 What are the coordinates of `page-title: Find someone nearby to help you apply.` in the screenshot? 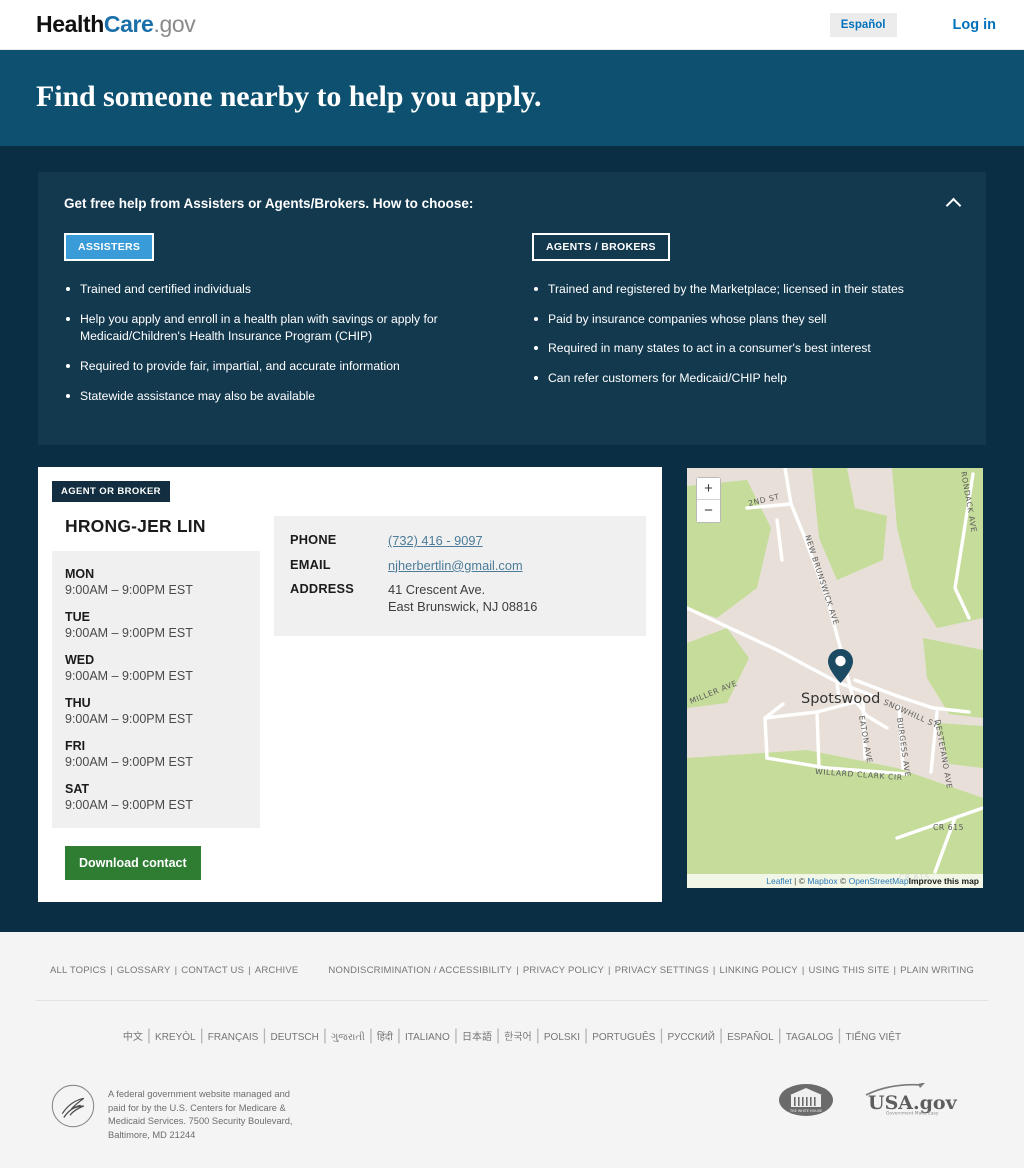 It's located at (289, 96).